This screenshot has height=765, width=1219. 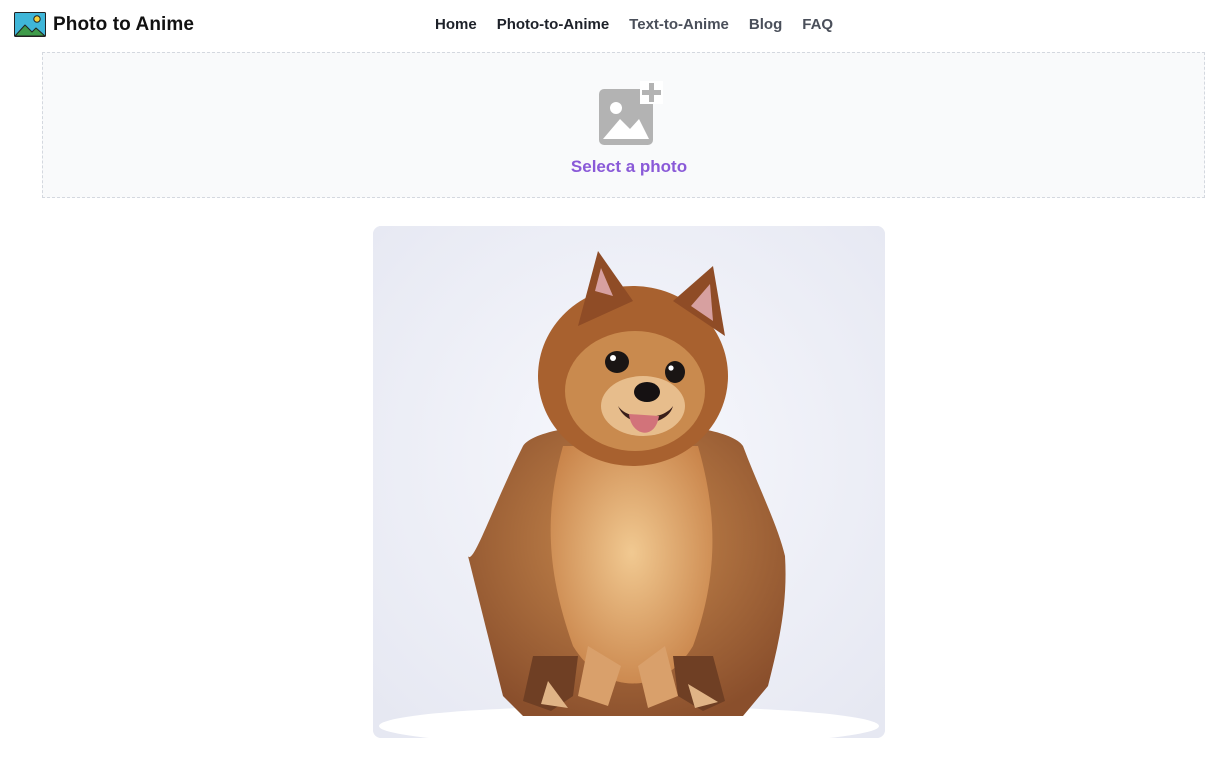 I want to click on landscape-image-icon, so click(x=30, y=24).